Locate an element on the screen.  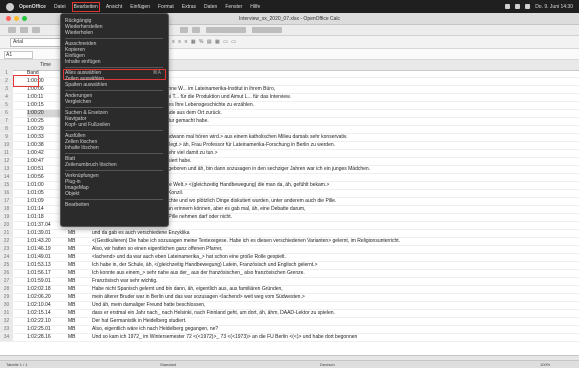
cell-time: 1:01:53.13 is located at coordinates (45, 265).